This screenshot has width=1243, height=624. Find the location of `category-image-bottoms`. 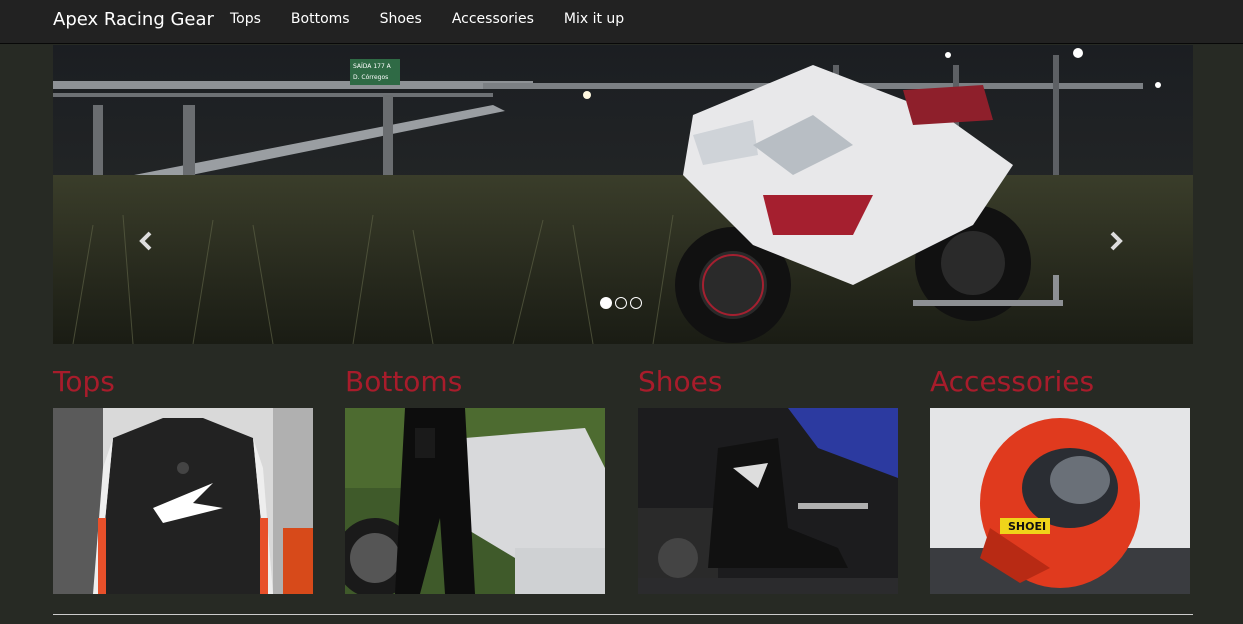

category-image-bottoms is located at coordinates (475, 501).